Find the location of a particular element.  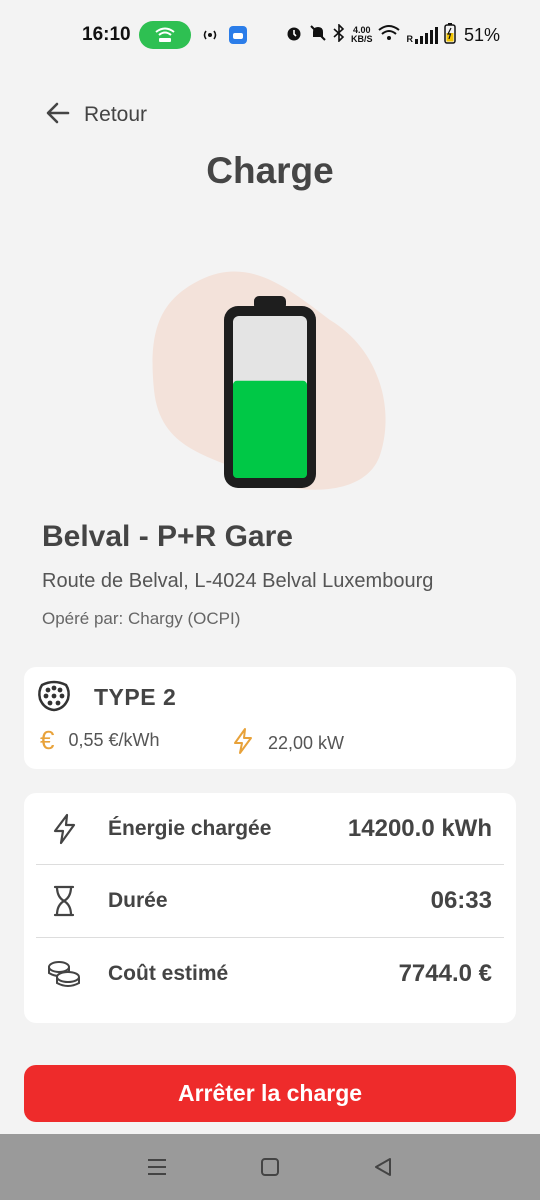

hotspot-icon is located at coordinates (164, 35).